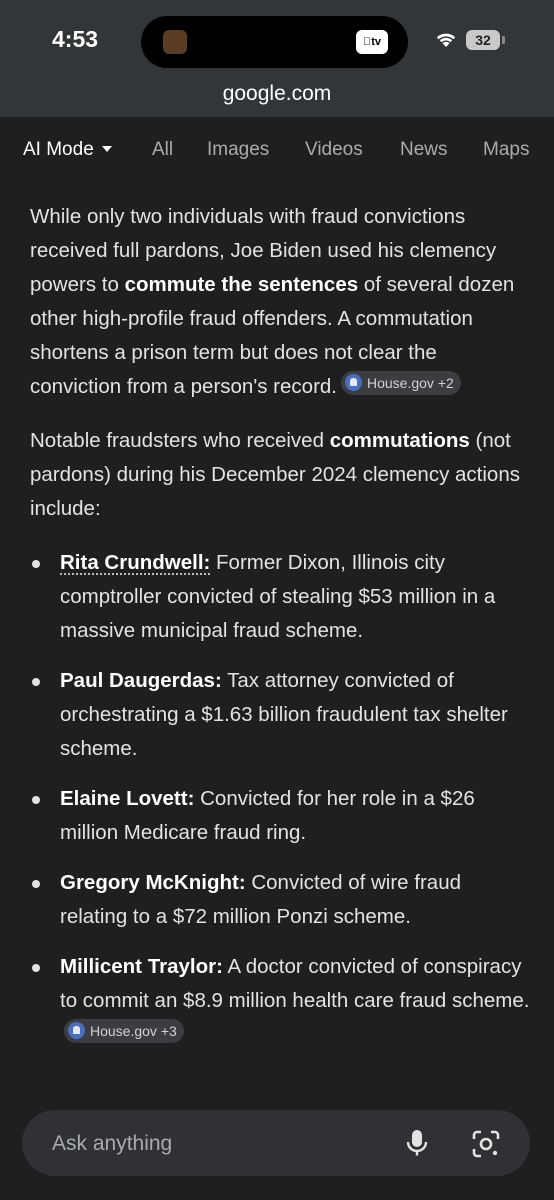 This screenshot has height=1200, width=554. Describe the element at coordinates (483, 40) in the screenshot. I see `battery-indicator: 32` at that location.